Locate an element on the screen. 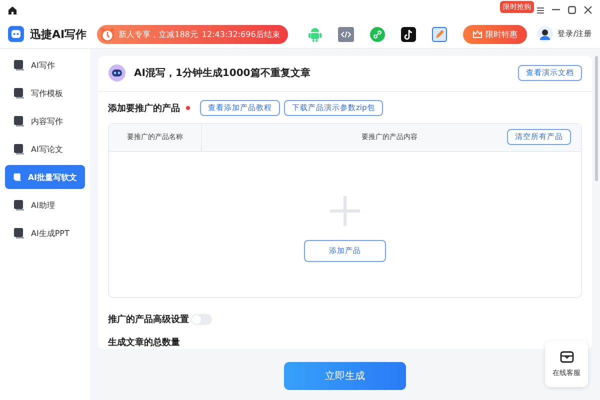 The height and width of the screenshot is (400, 600). alarm-clock-icon is located at coordinates (107, 34).